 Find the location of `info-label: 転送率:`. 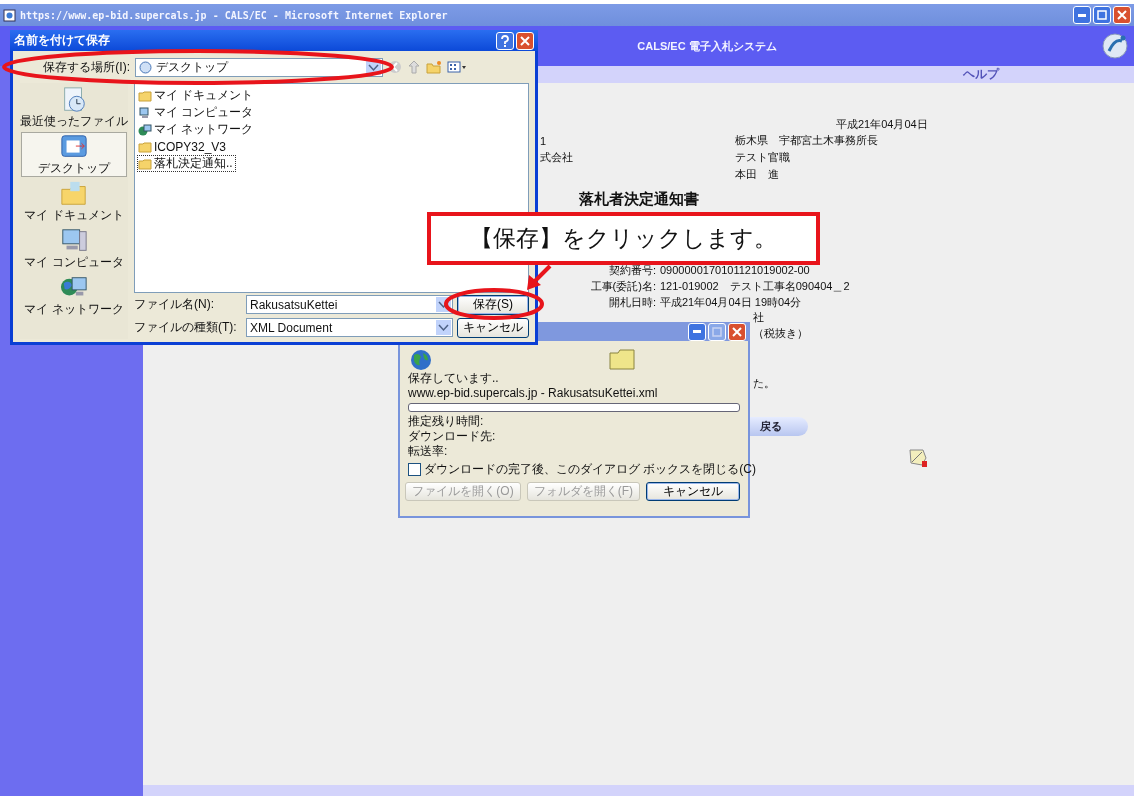

info-label: 転送率: is located at coordinates (428, 451).